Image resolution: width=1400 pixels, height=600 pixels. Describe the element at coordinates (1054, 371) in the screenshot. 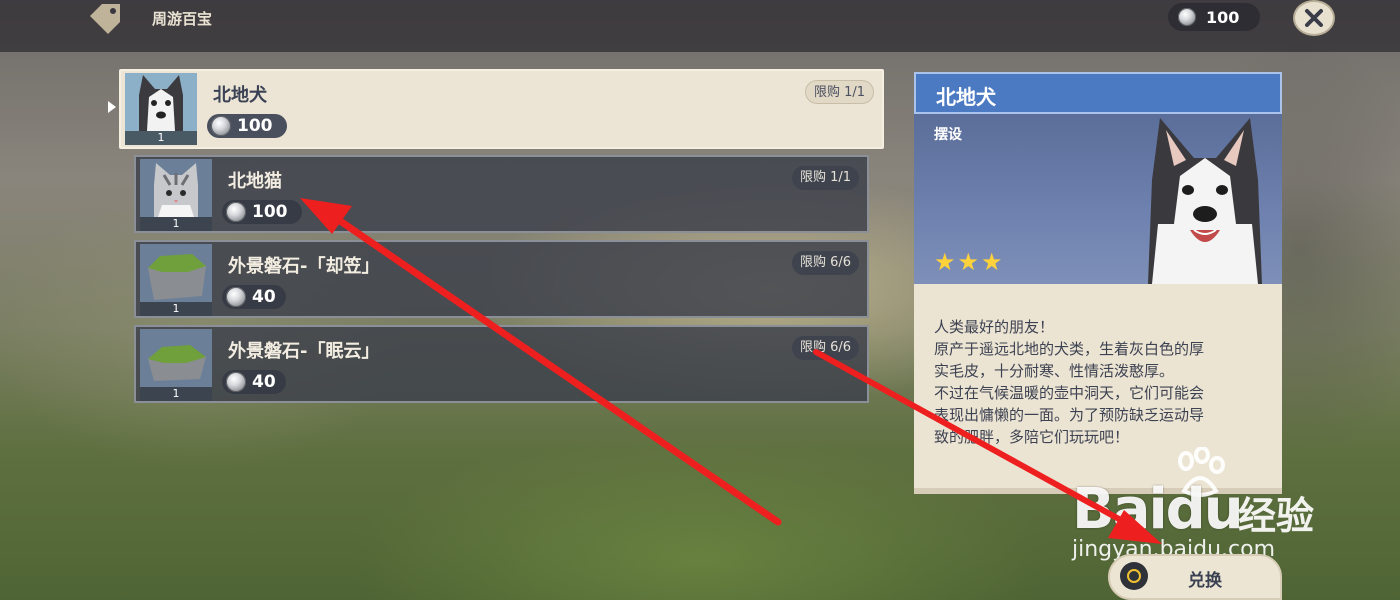

I see `description-line: 实毛皮，十分耐寒、性情活泼憨厚。` at that location.